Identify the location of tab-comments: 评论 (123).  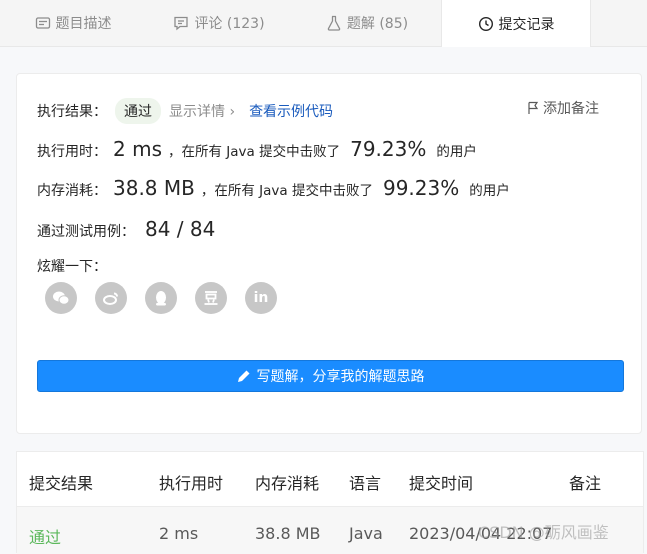
(219, 23).